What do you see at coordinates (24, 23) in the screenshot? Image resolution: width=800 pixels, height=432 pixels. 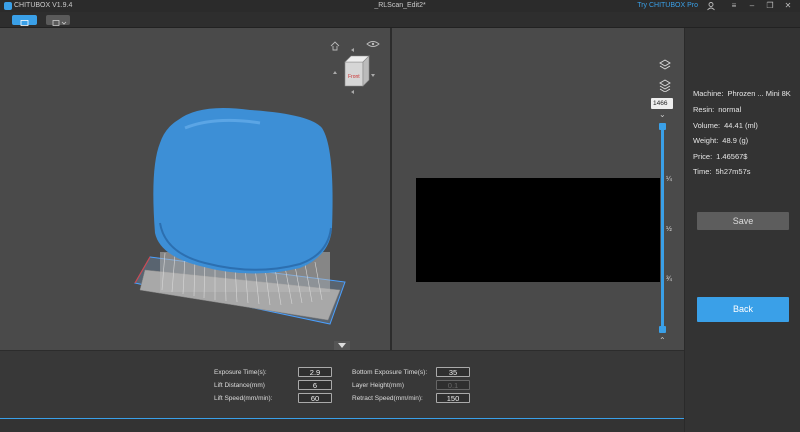 I see `folder-icon` at bounding box center [24, 23].